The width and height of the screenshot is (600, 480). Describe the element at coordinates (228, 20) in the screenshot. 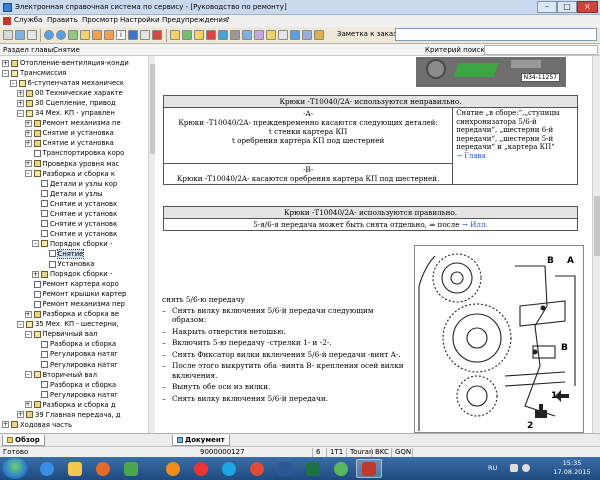

I see `menu-help: ?` at that location.